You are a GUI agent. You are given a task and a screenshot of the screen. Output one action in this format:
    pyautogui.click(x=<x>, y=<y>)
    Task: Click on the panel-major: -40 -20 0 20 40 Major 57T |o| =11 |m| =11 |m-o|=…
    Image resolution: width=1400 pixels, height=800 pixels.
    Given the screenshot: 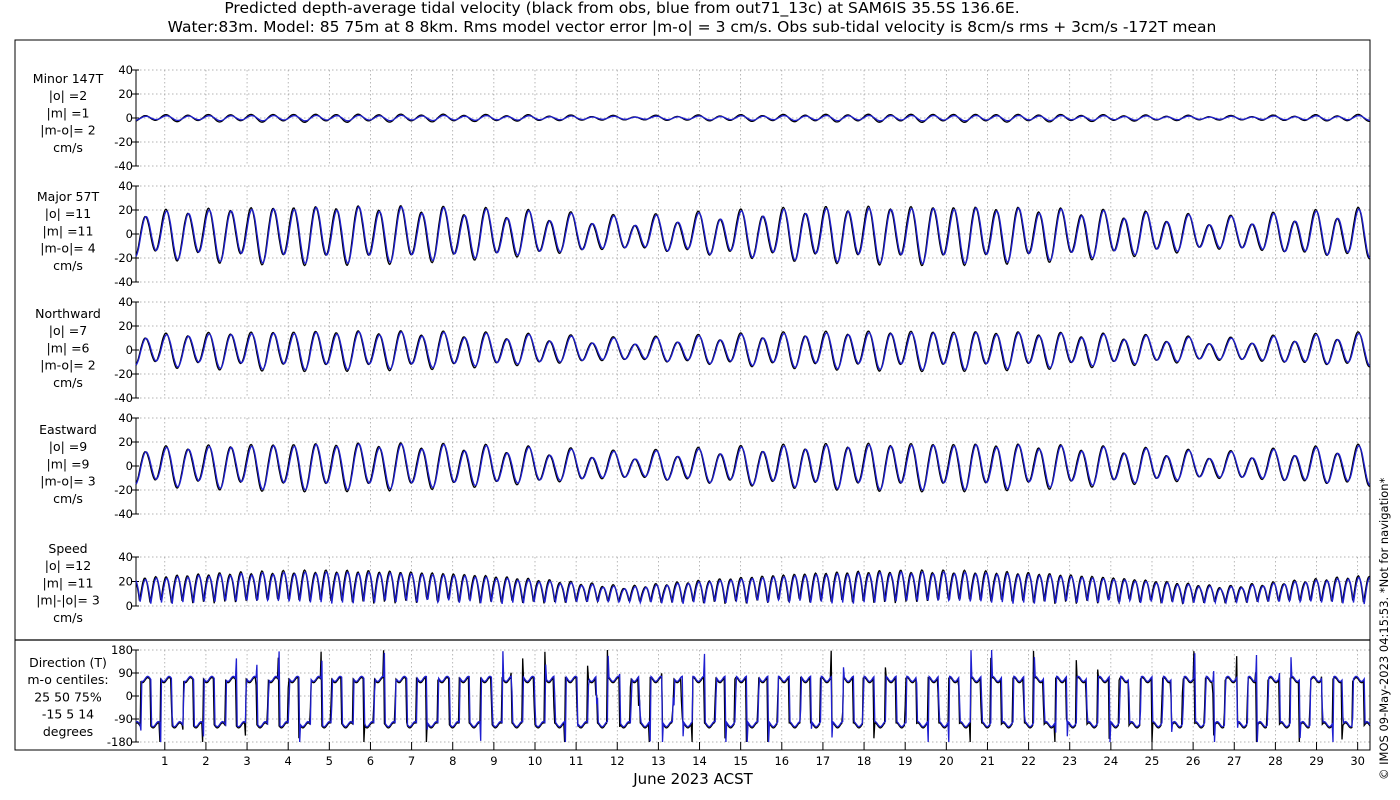 What is the action you would take?
    pyautogui.click(x=704, y=234)
    